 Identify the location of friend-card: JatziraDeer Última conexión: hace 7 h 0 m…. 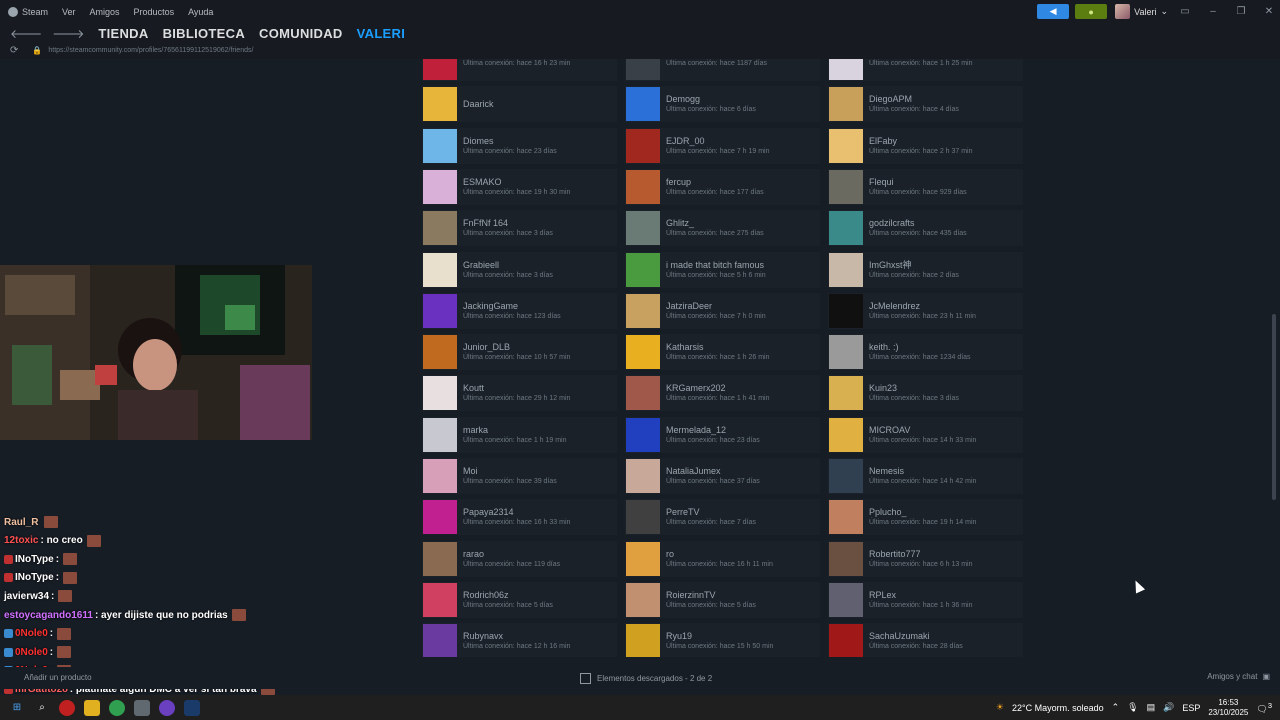
(722, 310).